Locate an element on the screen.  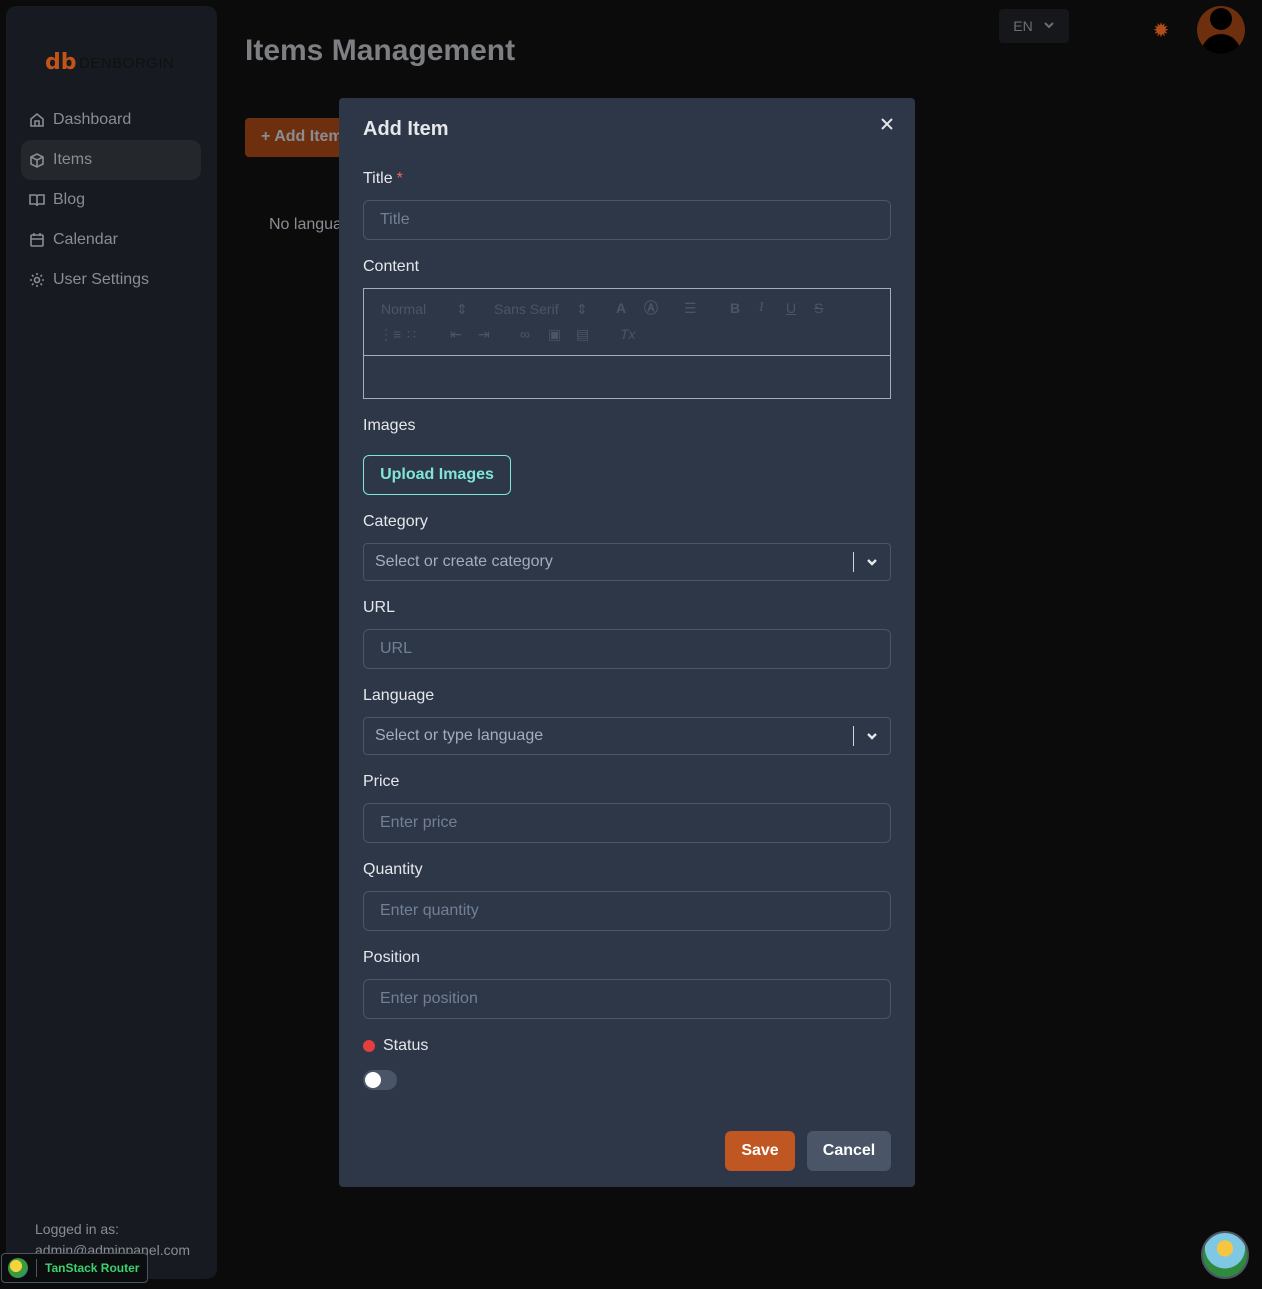
sidebar-item-label: Calendar is located at coordinates (85, 239).